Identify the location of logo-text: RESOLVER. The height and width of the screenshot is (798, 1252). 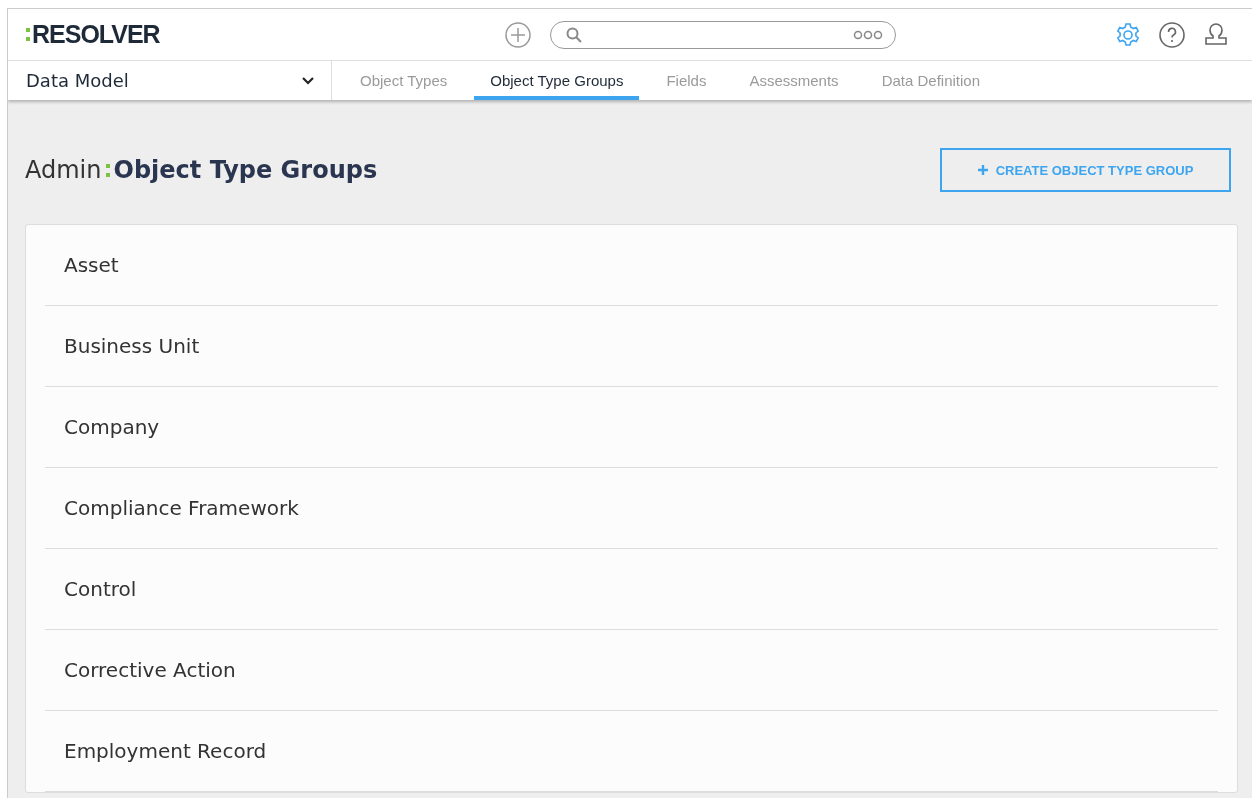
(96, 34).